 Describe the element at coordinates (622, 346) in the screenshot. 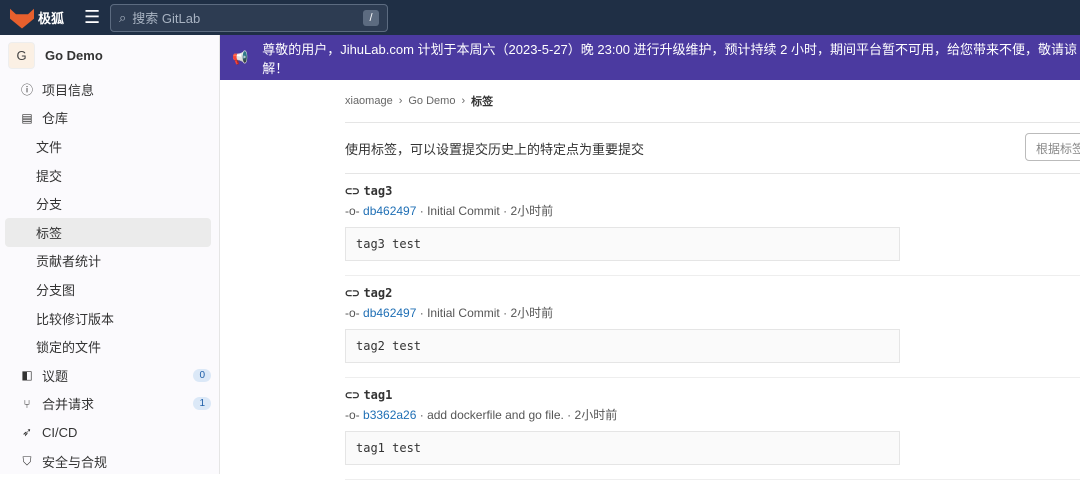

I see `tag-message: tag2 test` at that location.